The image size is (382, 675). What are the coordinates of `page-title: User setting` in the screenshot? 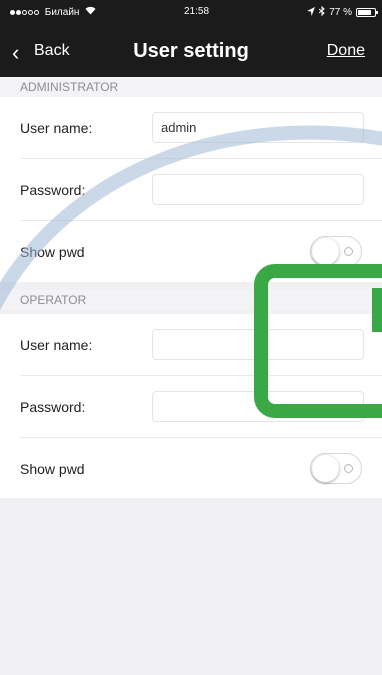 It's located at (191, 51).